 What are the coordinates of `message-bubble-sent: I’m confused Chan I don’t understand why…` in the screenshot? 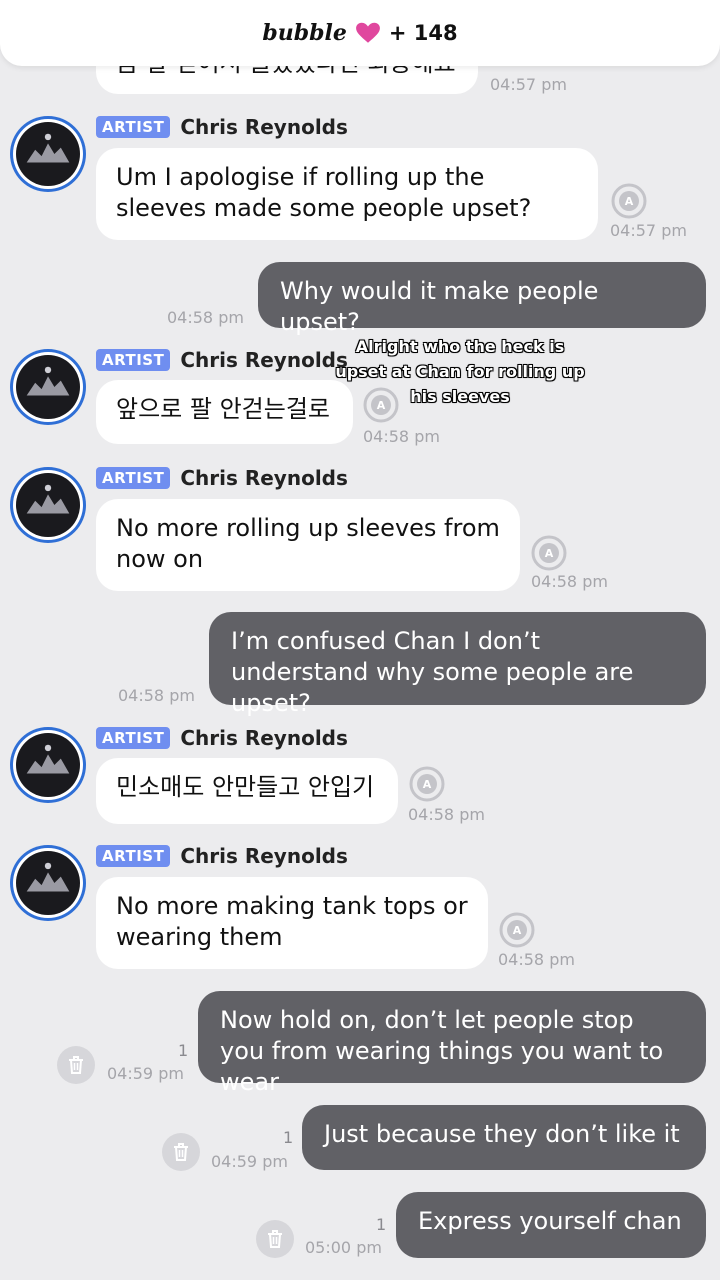 It's located at (457, 664).